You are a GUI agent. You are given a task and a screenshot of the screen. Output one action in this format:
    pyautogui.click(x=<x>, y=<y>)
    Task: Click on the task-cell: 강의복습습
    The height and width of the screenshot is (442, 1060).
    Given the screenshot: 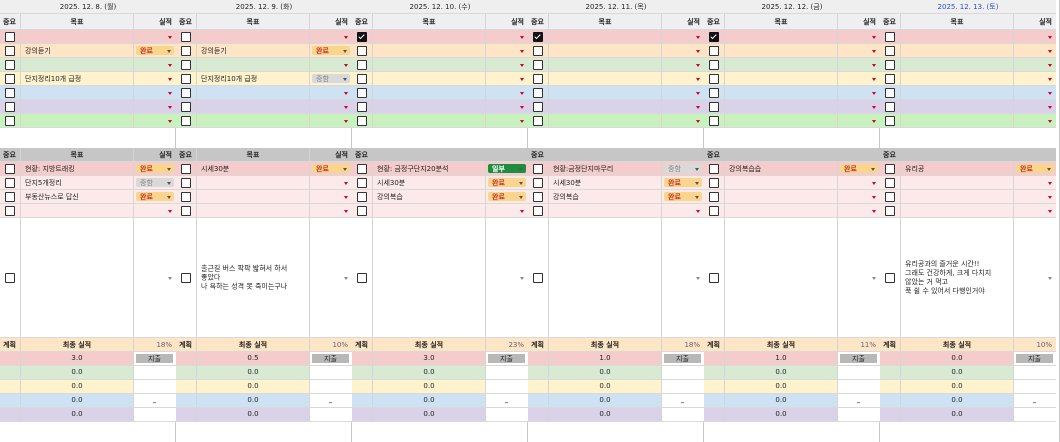 What is the action you would take?
    pyautogui.click(x=780, y=168)
    